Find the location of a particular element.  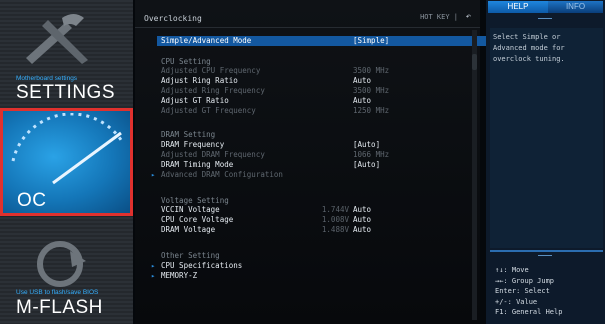

setting-label: Advanced DRAM Configuration is located at coordinates (222, 174).